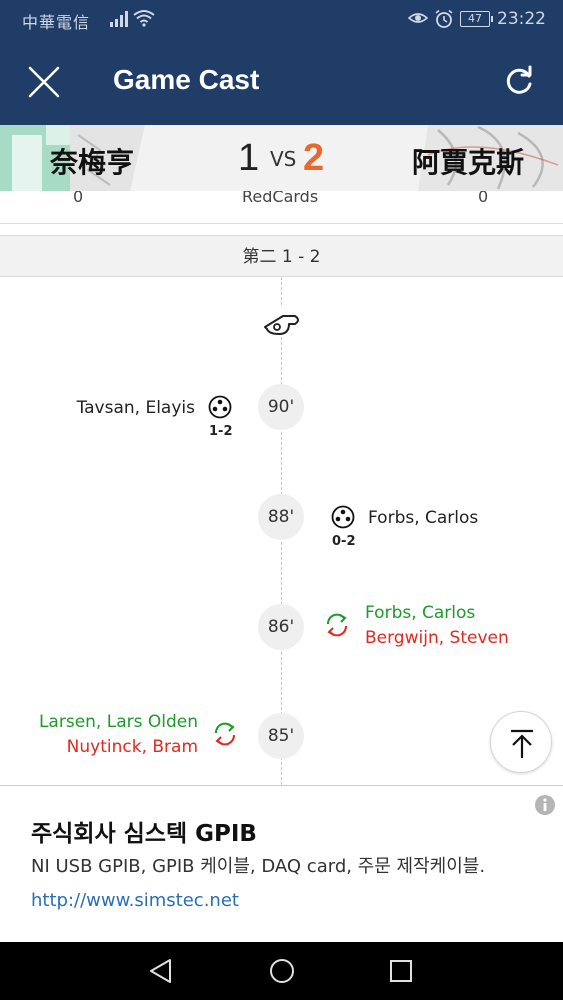 This screenshot has height=1000, width=563. I want to click on score-banner: 奈梅亨 1 VS 2 阿賈克斯, so click(281, 158).